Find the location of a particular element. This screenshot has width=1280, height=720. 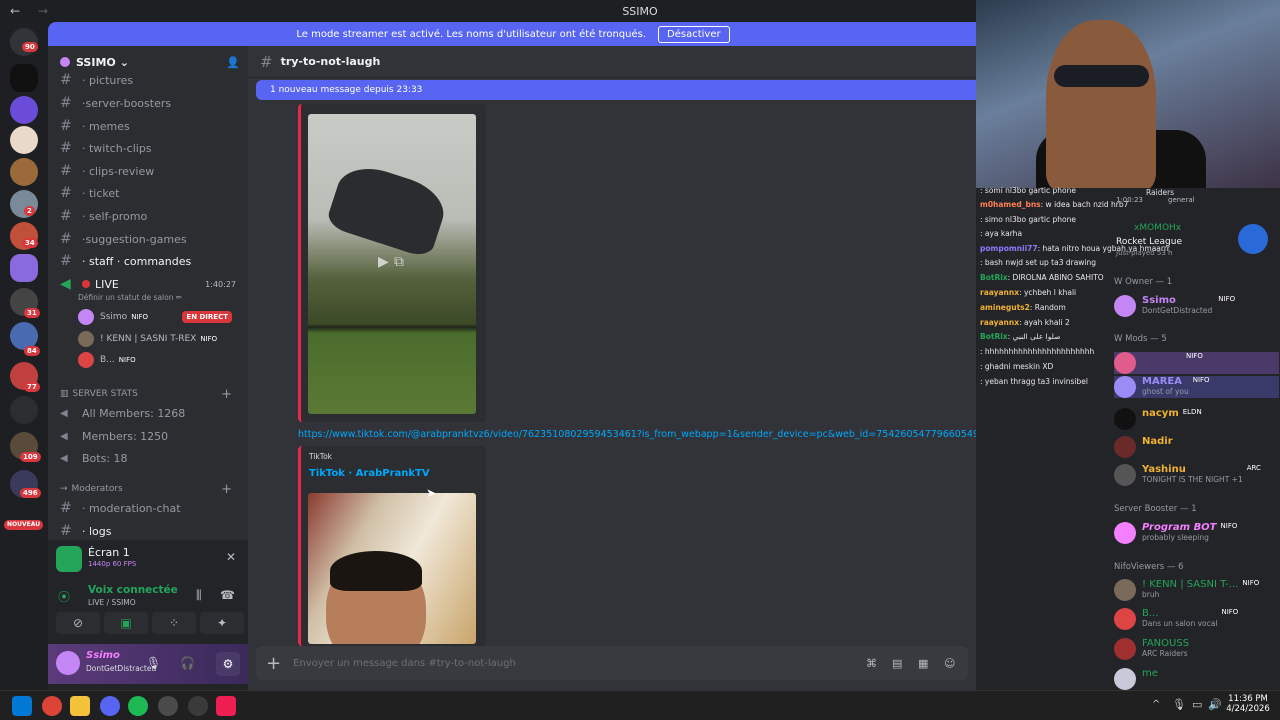

member-status: ghost of you is located at coordinates (1165, 391).